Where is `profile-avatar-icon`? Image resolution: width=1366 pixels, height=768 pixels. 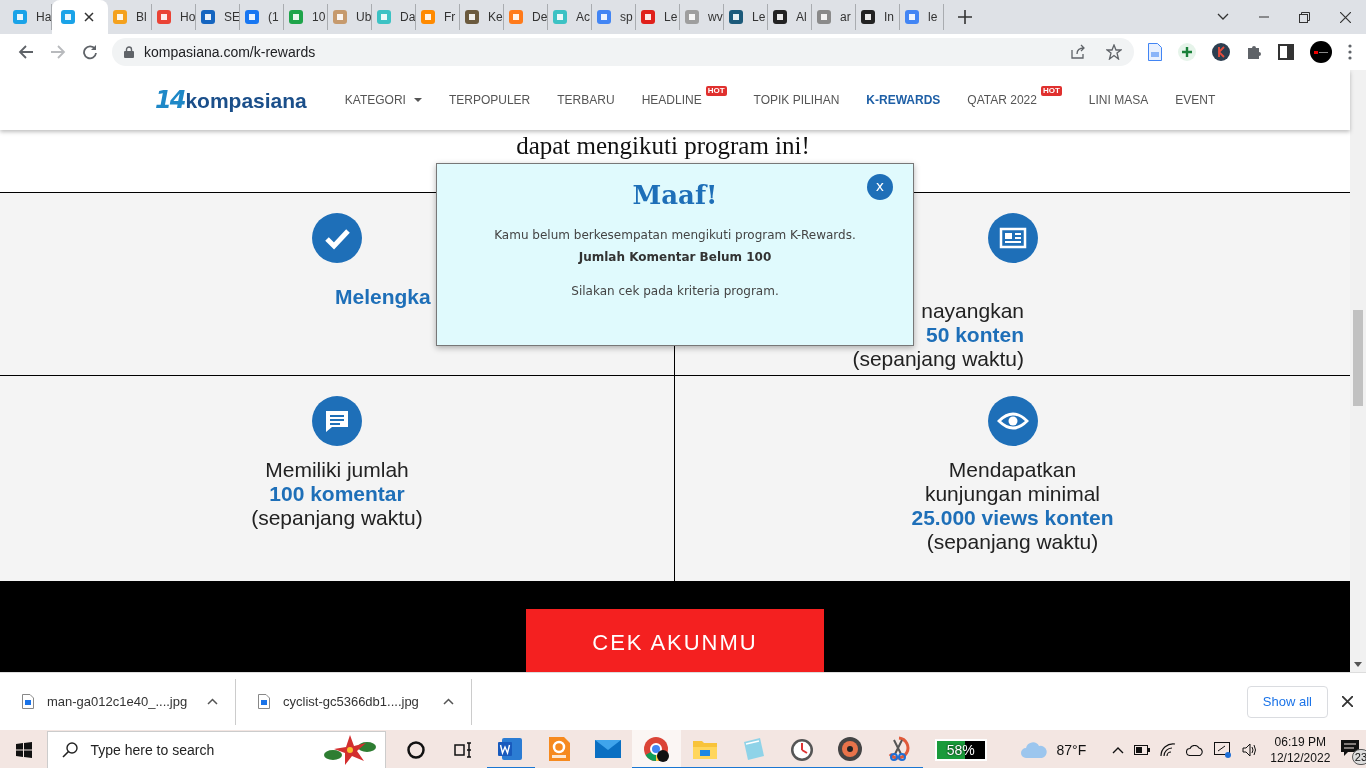 profile-avatar-icon is located at coordinates (1321, 52).